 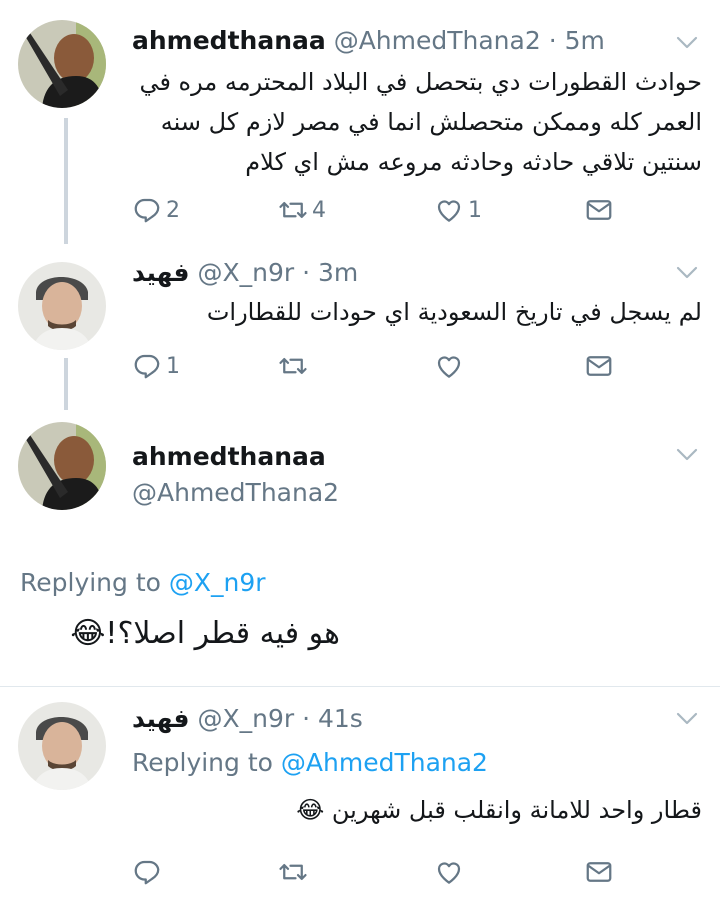 I want to click on reply-button, so click(x=147, y=872).